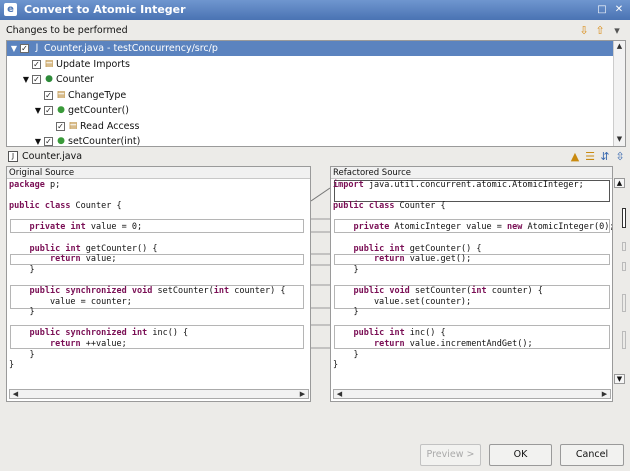  I want to click on previous-difference-icon: ⇳, so click(620, 157).